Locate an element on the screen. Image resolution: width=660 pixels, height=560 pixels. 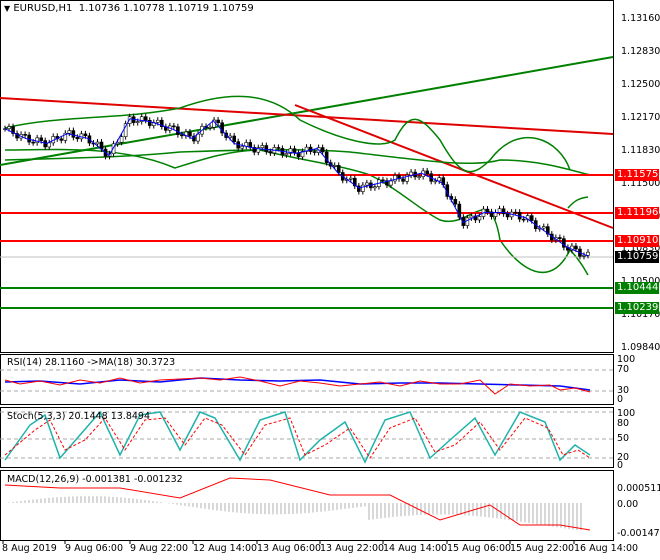
level-tag-support-2: 1.10239 is located at coordinates (637, 308).